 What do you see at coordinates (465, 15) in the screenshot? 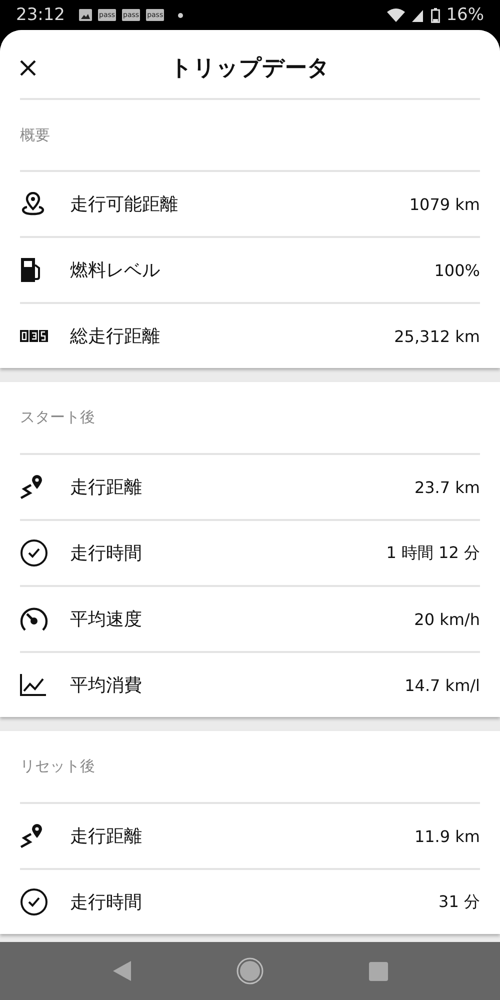
I see `battery-percent: 16%` at bounding box center [465, 15].